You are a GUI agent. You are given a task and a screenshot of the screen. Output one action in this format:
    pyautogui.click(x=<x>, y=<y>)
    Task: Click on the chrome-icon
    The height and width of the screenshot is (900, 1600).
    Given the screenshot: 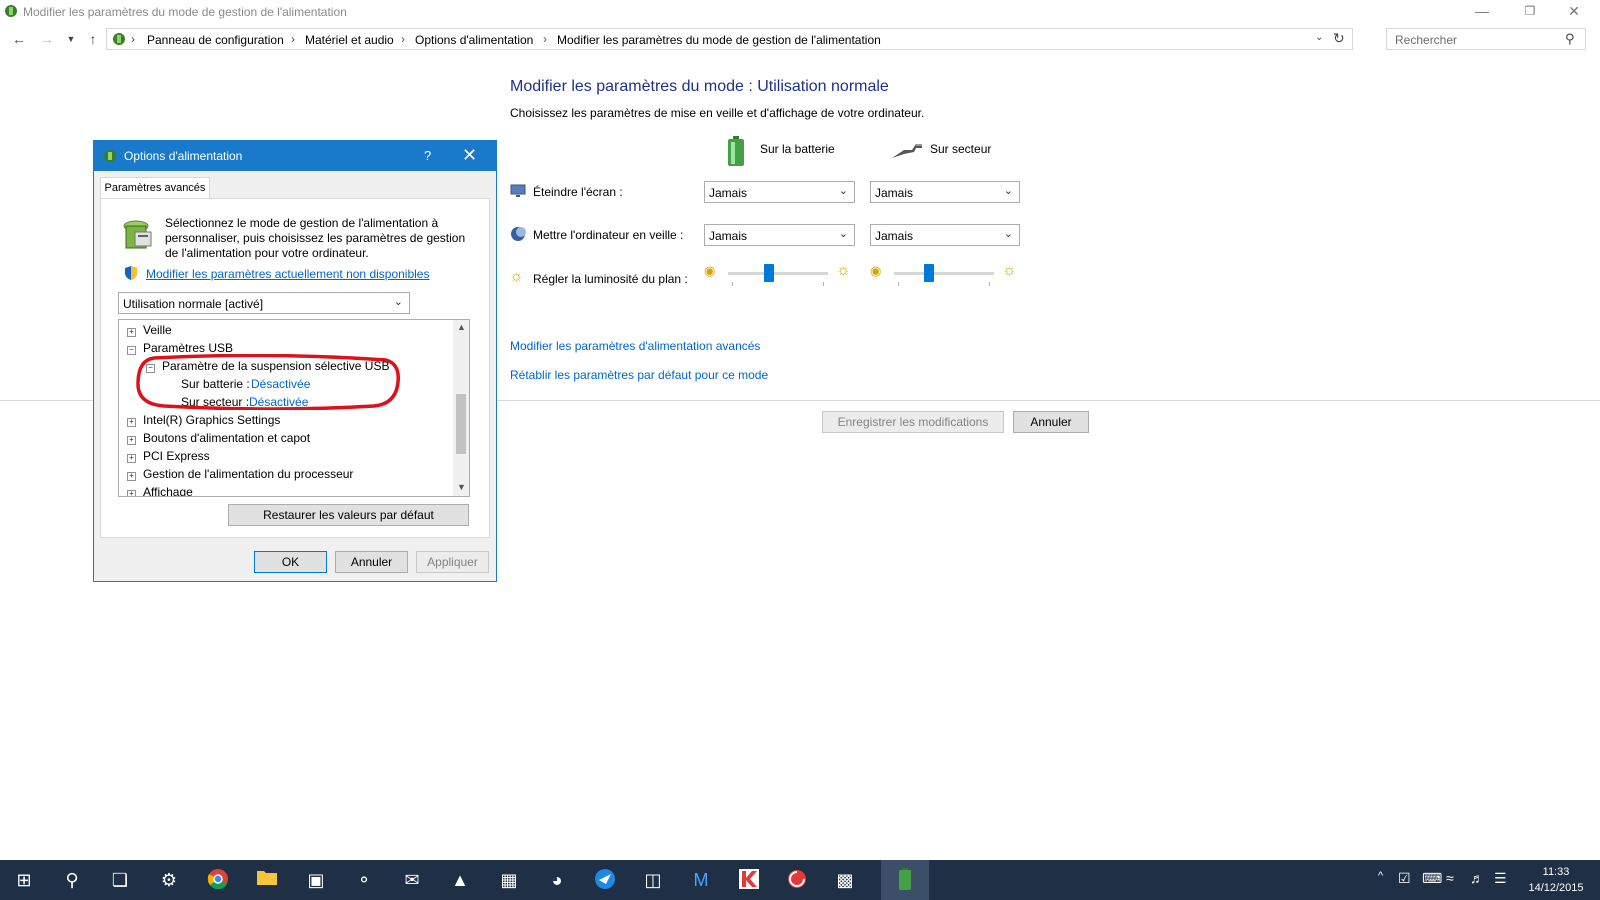 What is the action you would take?
    pyautogui.click(x=218, y=880)
    